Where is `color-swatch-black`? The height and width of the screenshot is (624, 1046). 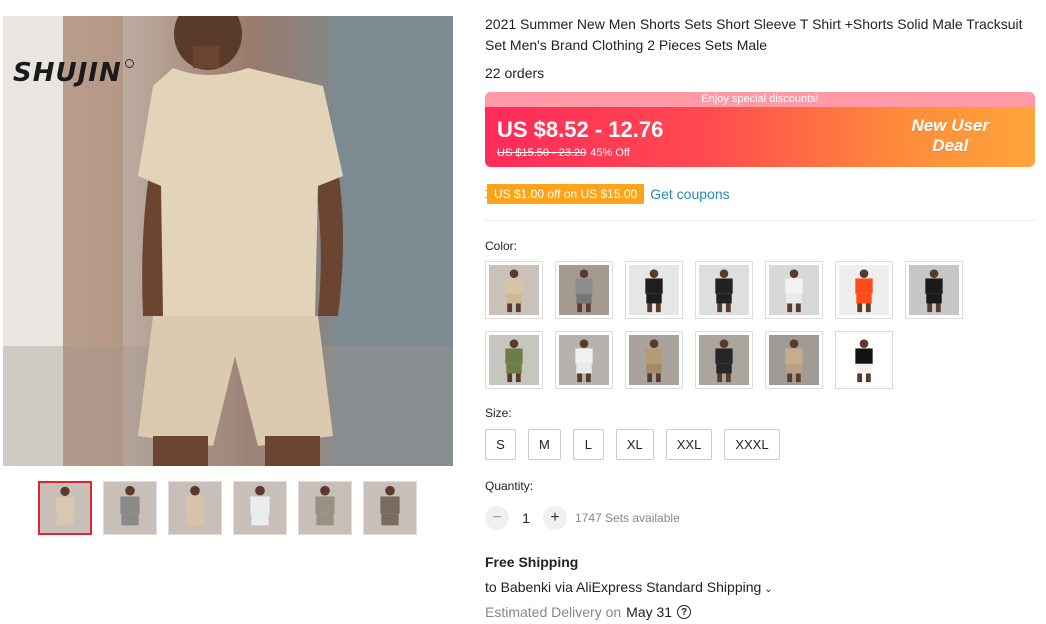
color-swatch-black is located at coordinates (724, 290).